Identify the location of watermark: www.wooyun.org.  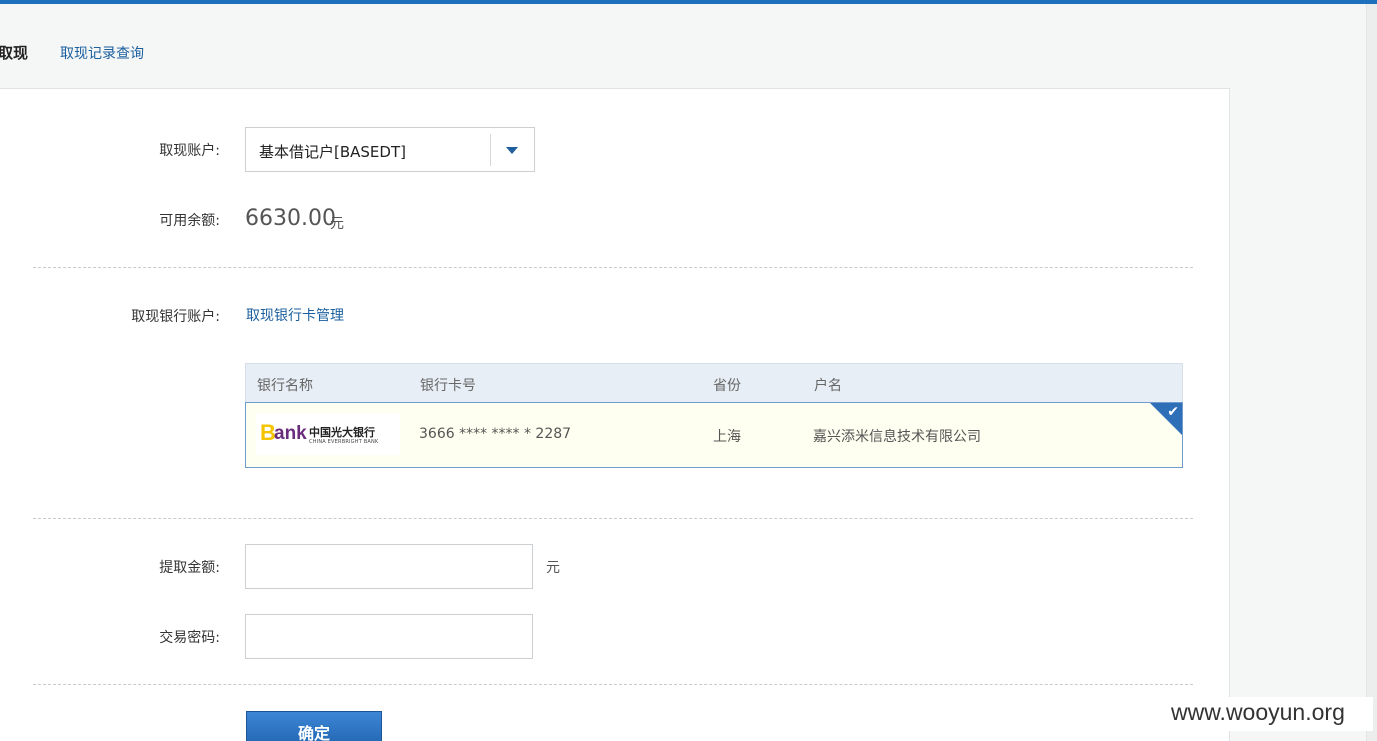
(1270, 714).